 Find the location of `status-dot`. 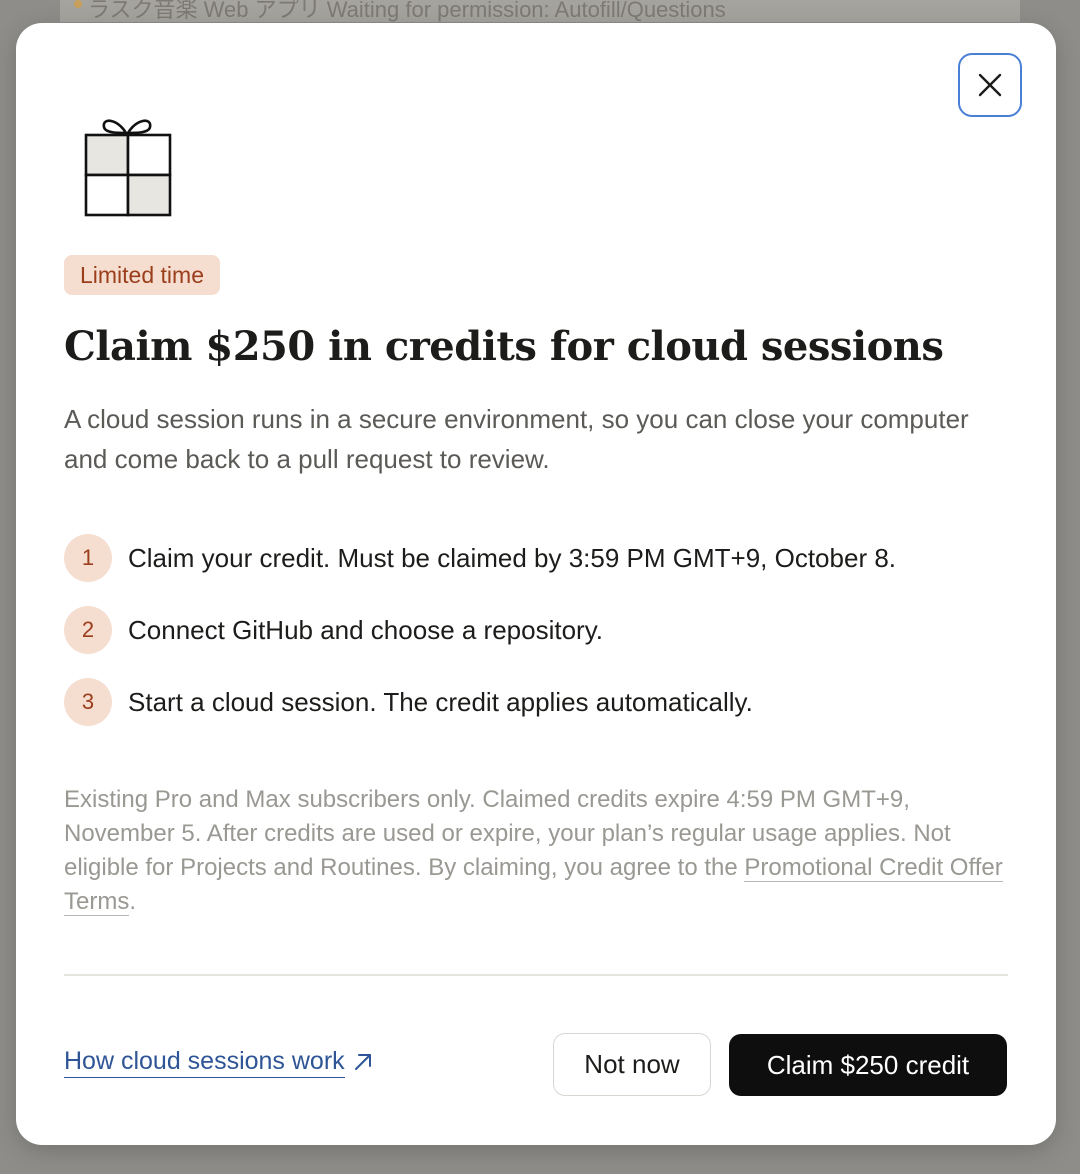

status-dot is located at coordinates (78, 4).